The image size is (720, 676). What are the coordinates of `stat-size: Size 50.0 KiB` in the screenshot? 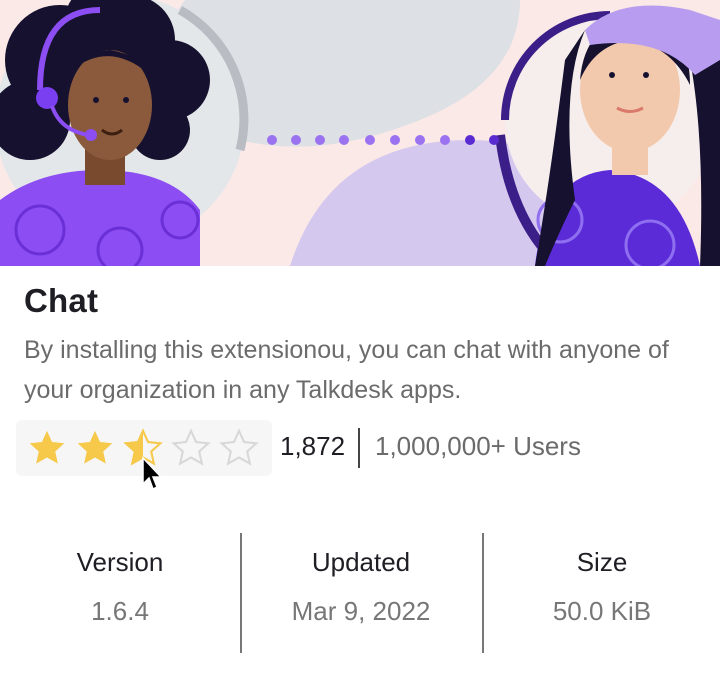 It's located at (602, 593).